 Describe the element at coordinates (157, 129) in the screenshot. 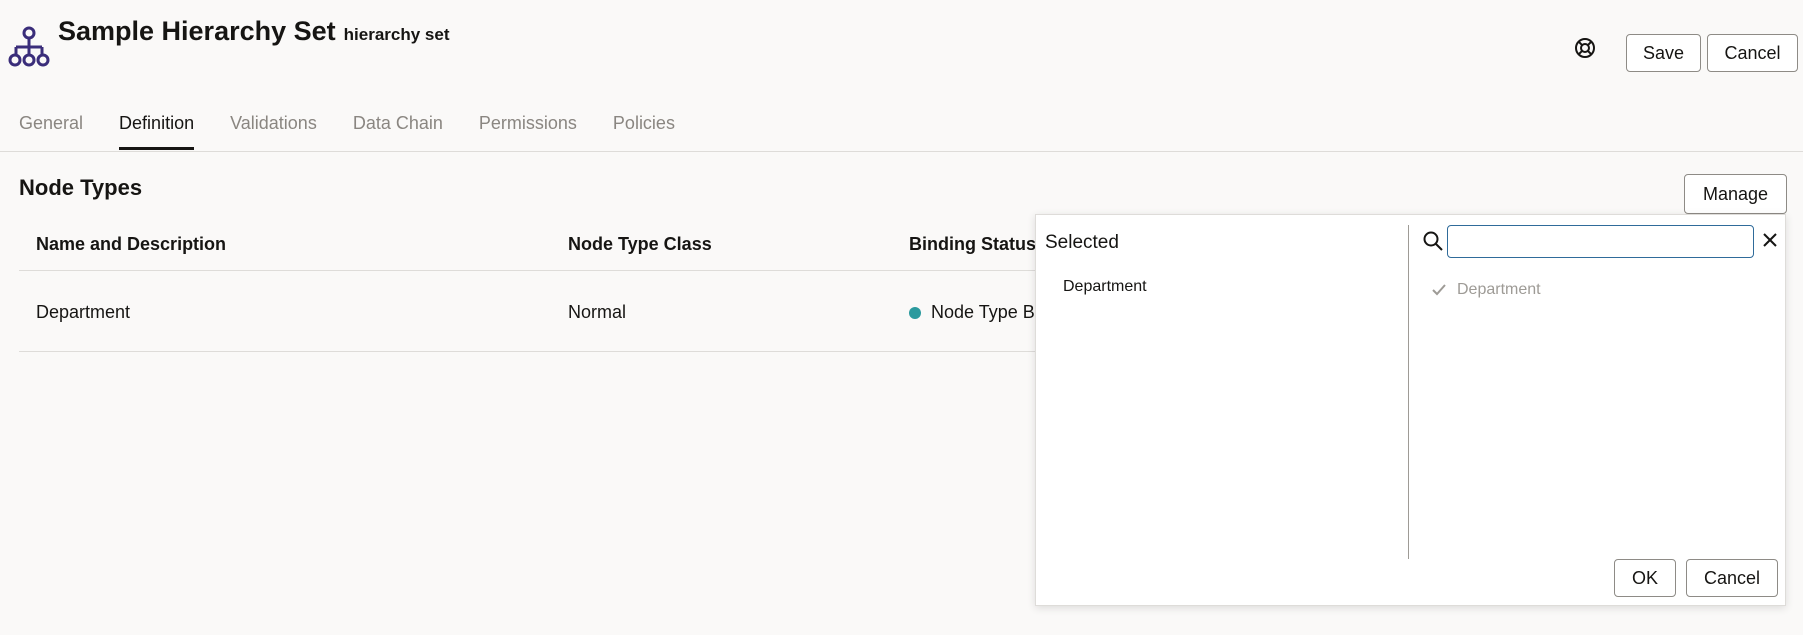

I see `tab-definition: Definition` at that location.